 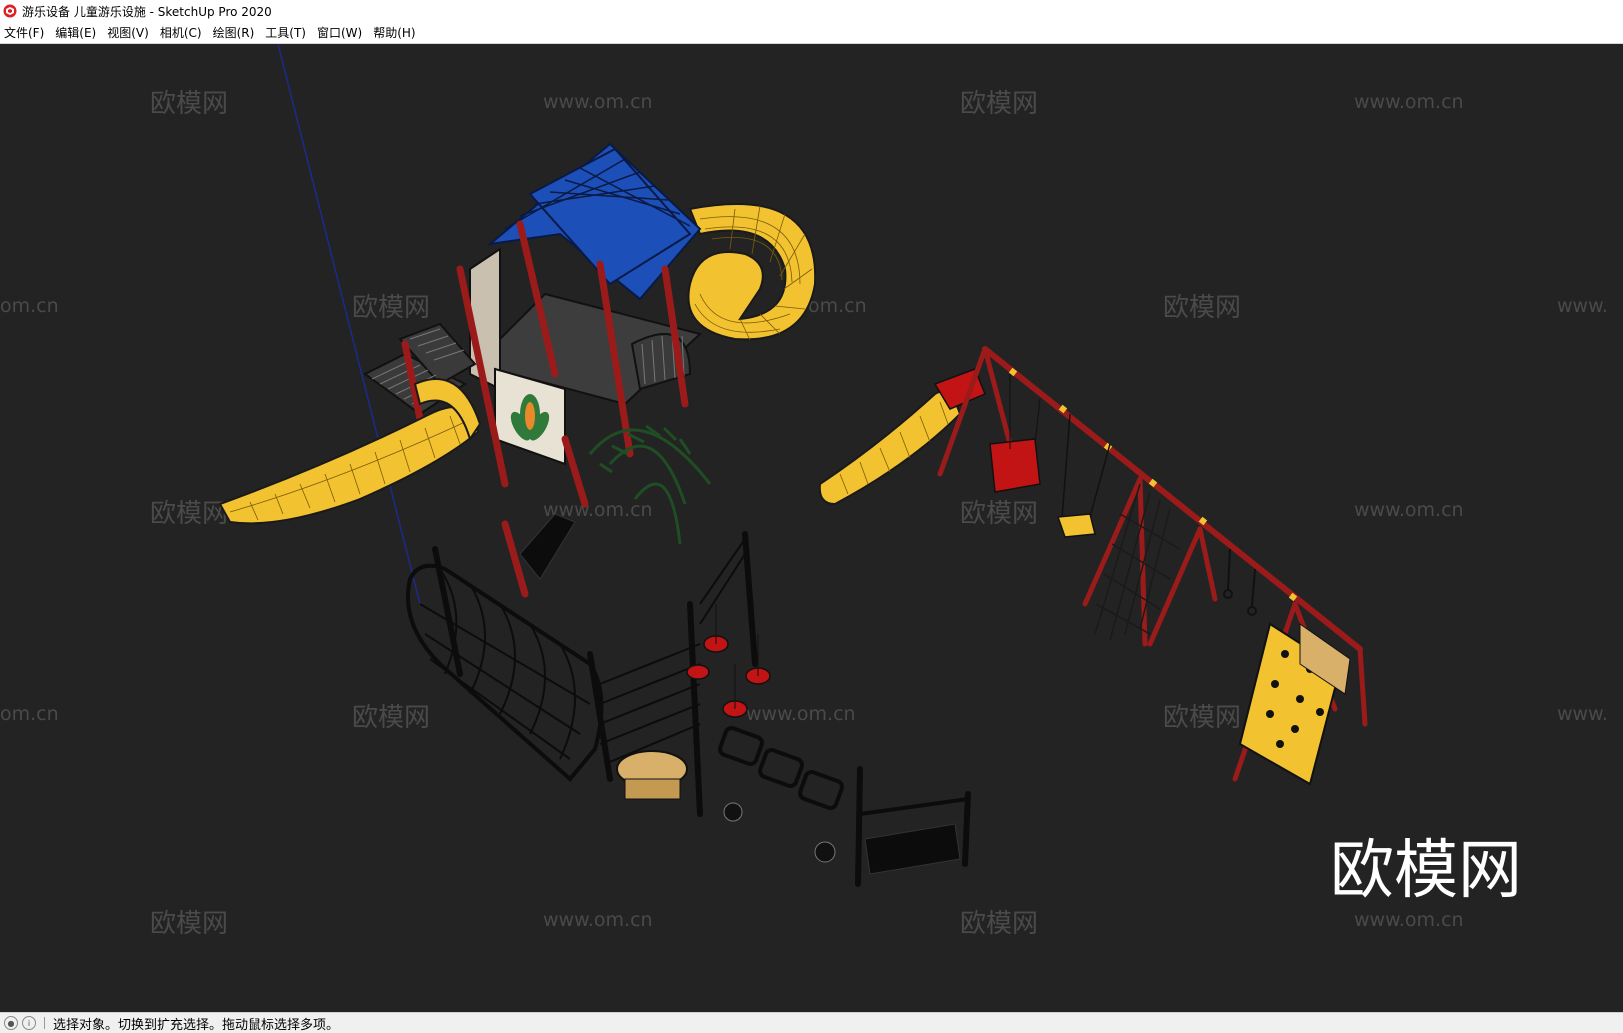 I want to click on watermark-url: om.cn, so click(x=837, y=306).